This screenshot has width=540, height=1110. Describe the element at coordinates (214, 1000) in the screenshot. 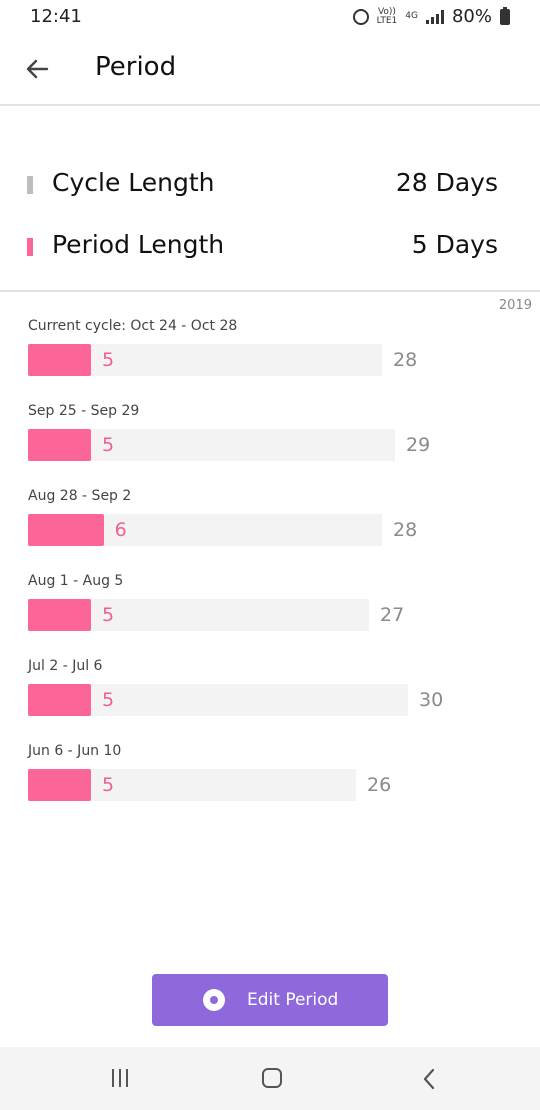

I see `period-dot-icon` at that location.